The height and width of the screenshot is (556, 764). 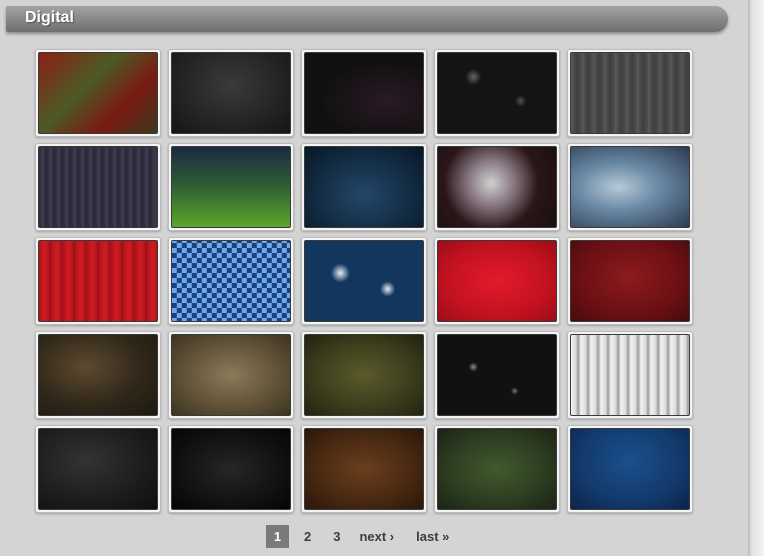 I want to click on pagination: 1 2 3 next › last », so click(x=357, y=536).